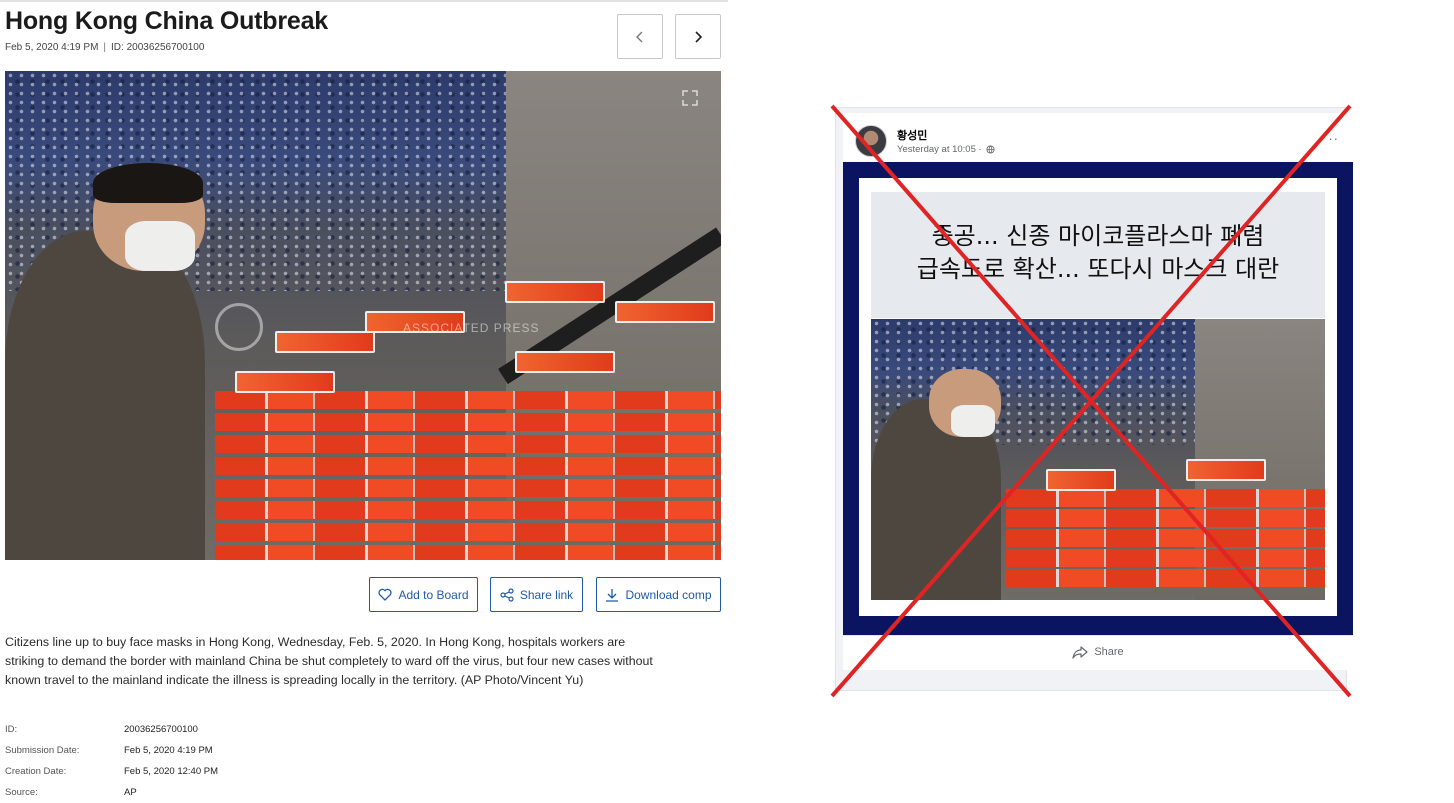 The width and height of the screenshot is (1454, 803). I want to click on share-icon, so click(507, 594).